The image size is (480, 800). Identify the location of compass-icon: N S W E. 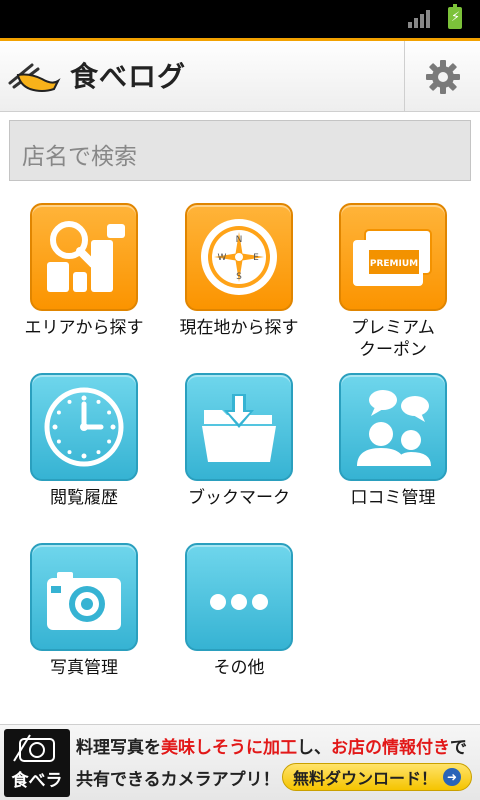
(239, 257).